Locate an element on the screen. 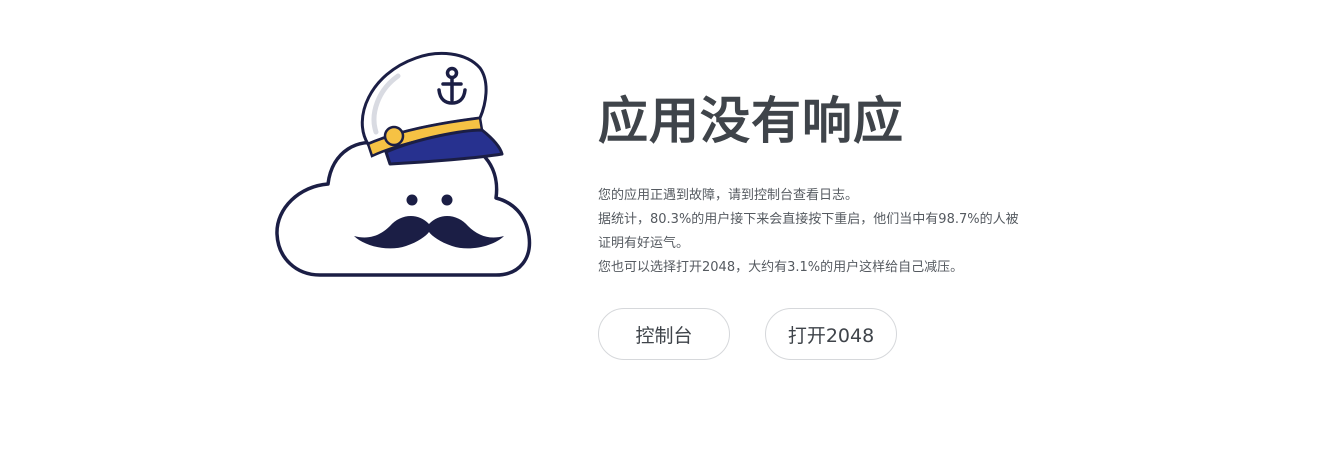  description-line: 证明有好运气。 is located at coordinates (644, 243).